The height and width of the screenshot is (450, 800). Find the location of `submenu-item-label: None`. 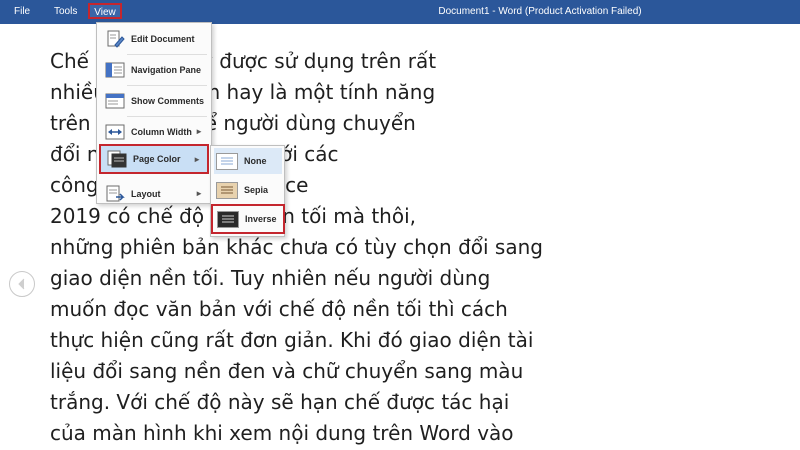

submenu-item-label: None is located at coordinates (255, 161).